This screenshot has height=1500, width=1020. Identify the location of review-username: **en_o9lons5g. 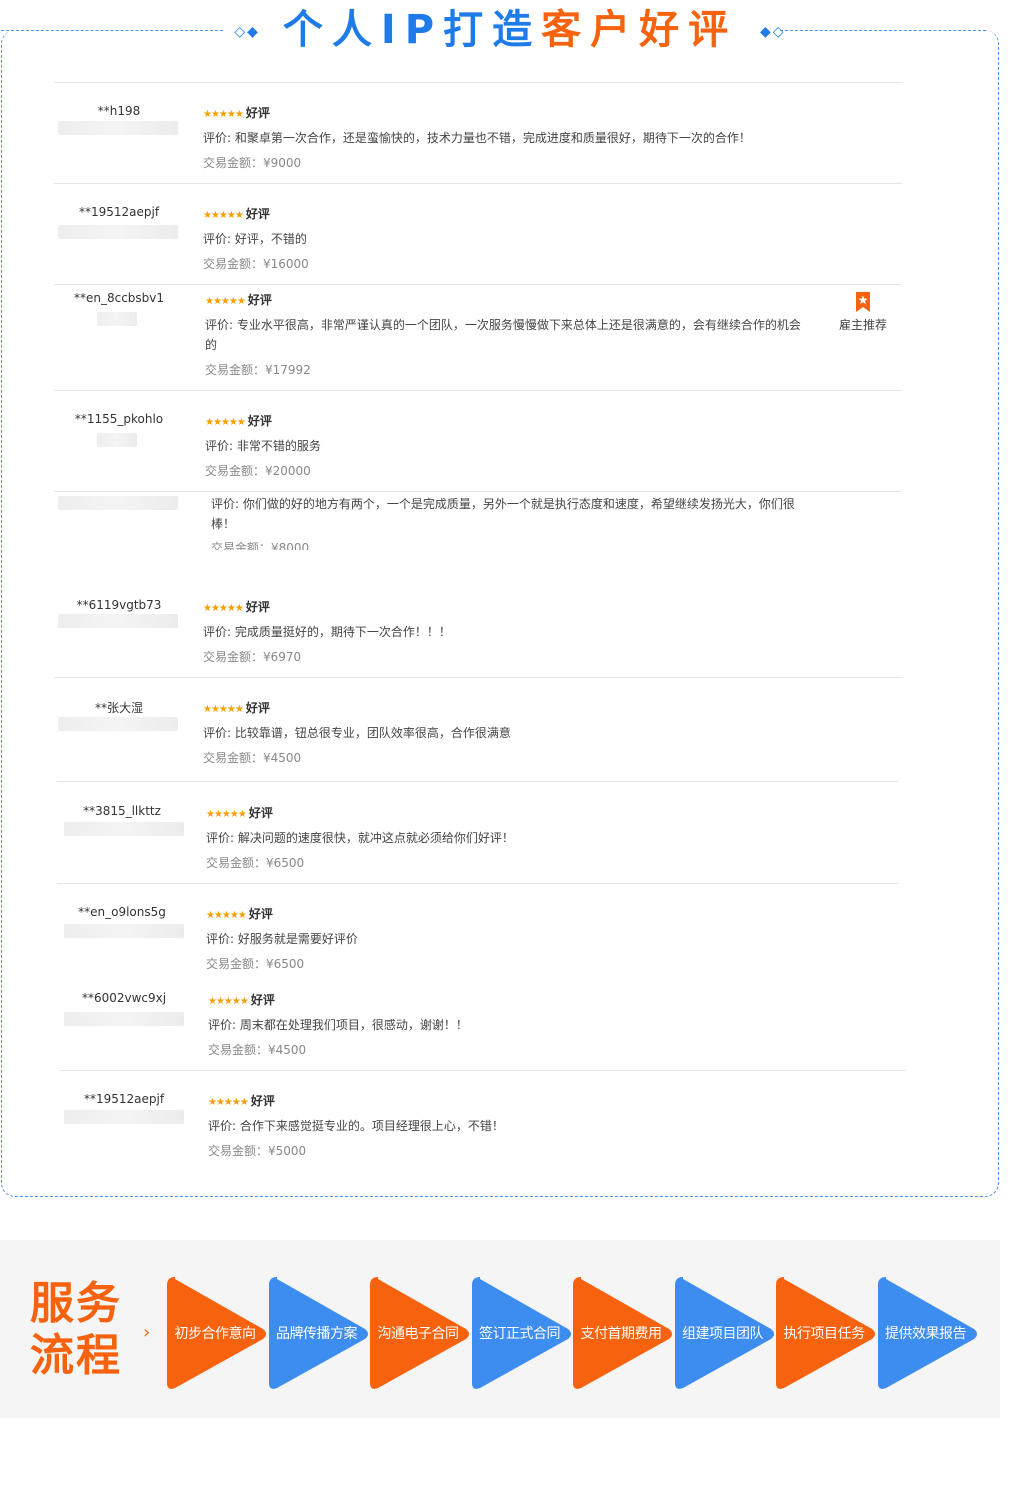
(122, 912).